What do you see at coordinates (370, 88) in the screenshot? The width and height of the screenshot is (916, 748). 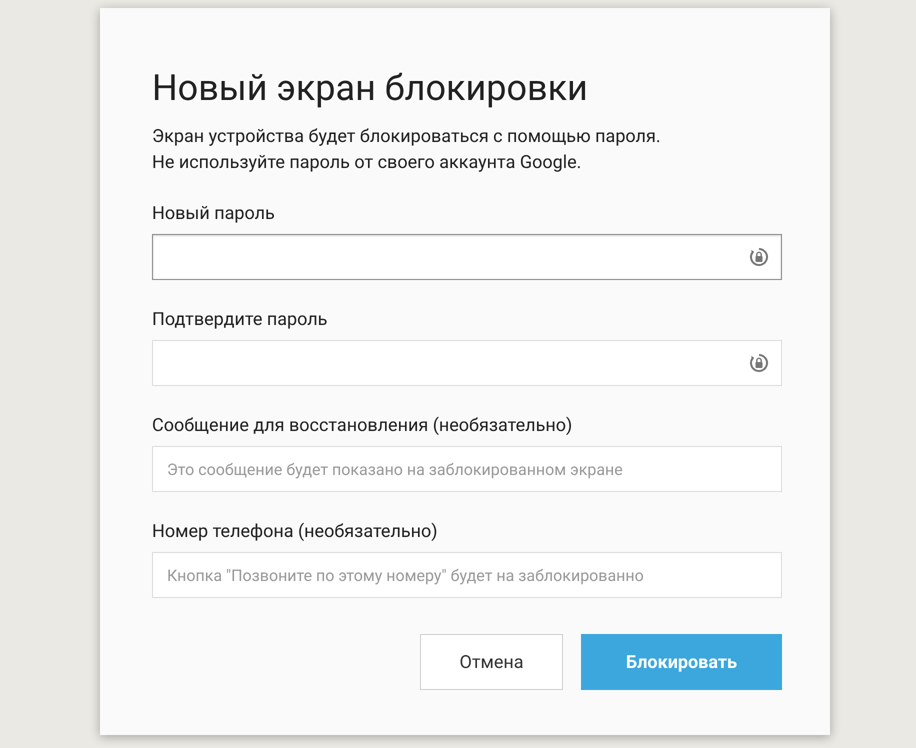 I see `dialog-title: Новый экран блокировки` at bounding box center [370, 88].